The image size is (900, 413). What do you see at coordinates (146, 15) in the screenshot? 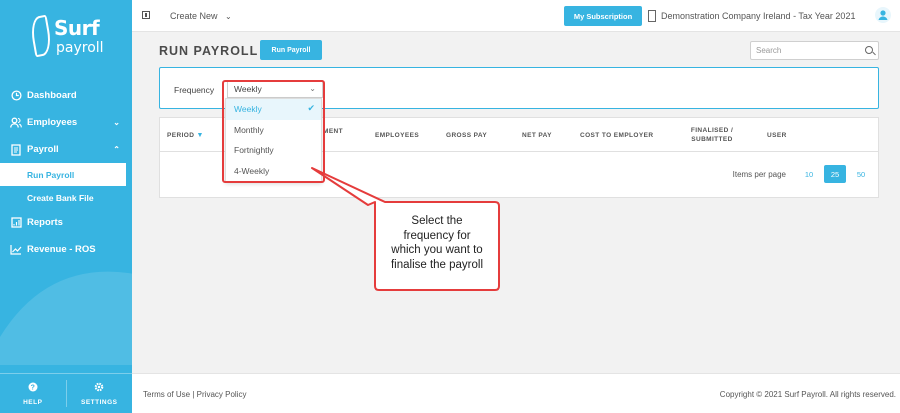
I see `collapse-sidebar-icon` at bounding box center [146, 15].